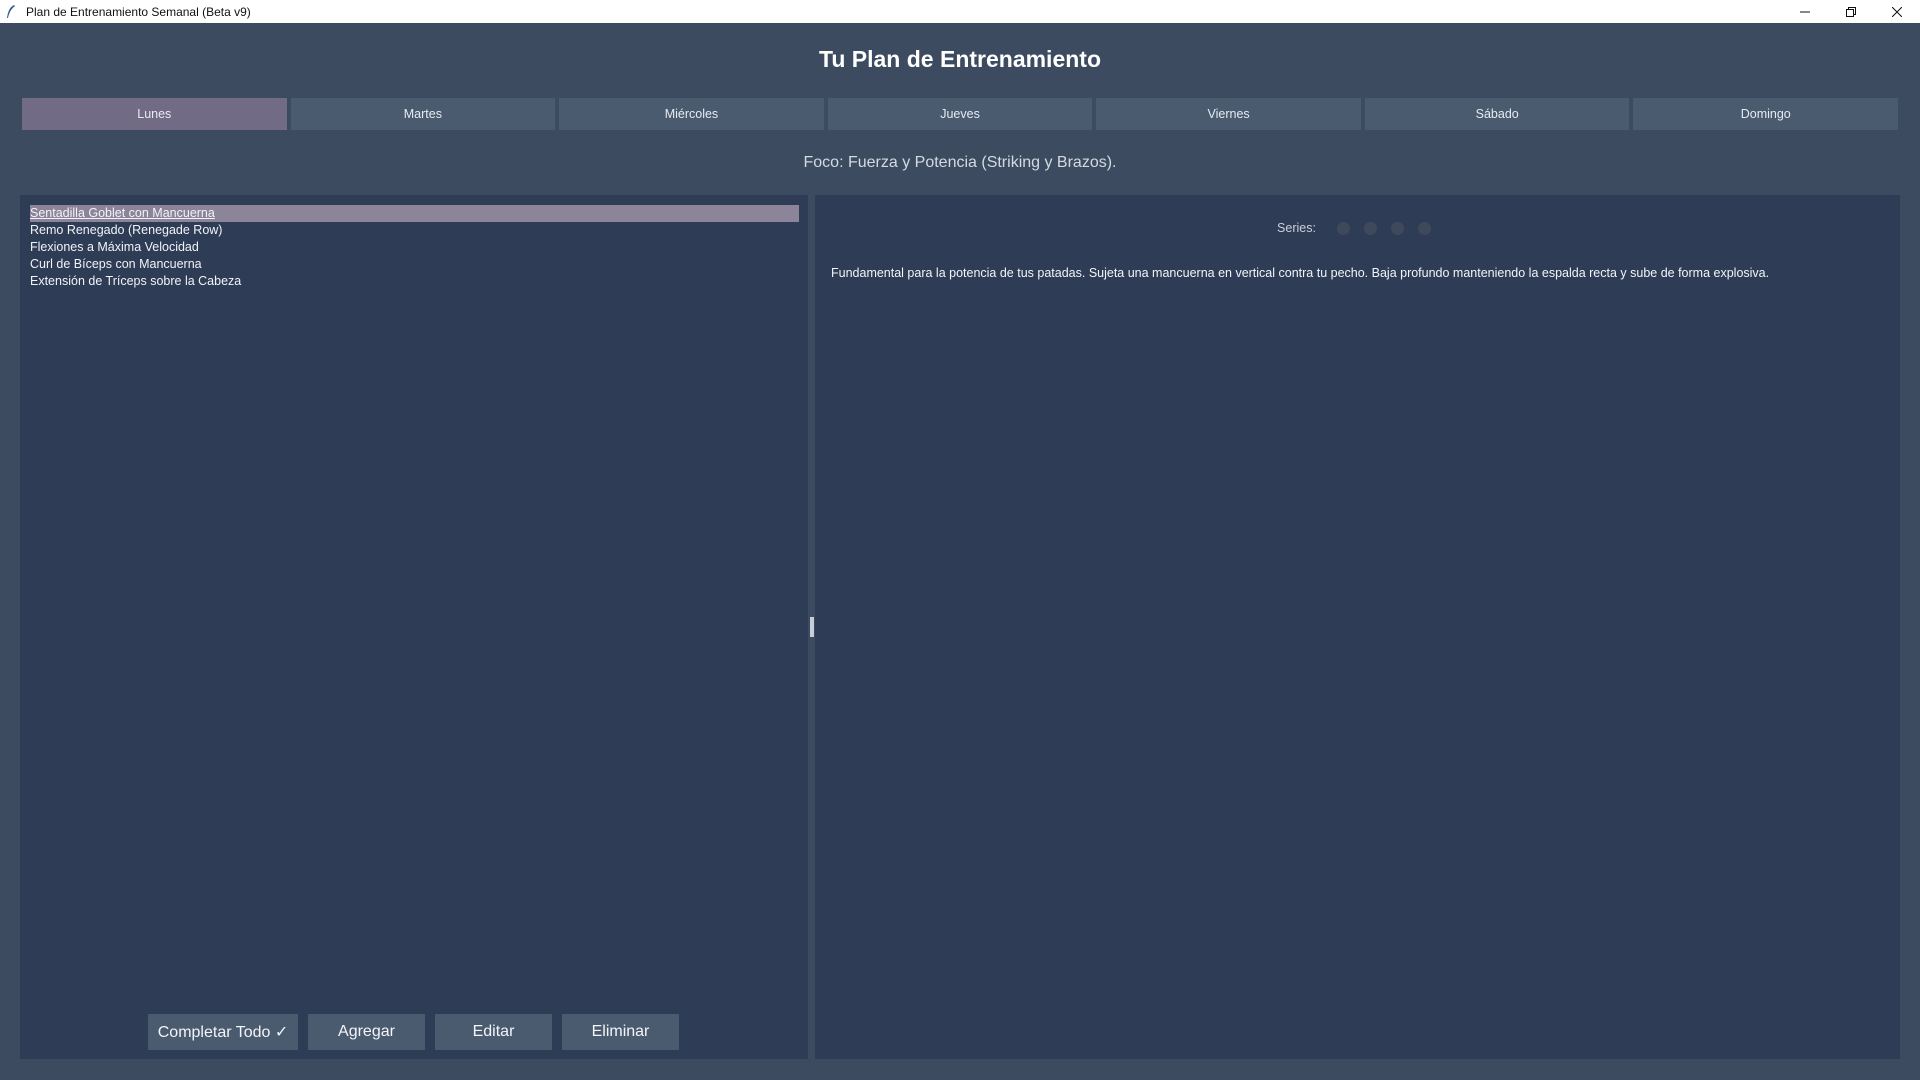 The height and width of the screenshot is (1080, 1920). Describe the element at coordinates (620, 1032) in the screenshot. I see `delete-button: Eliminar` at that location.